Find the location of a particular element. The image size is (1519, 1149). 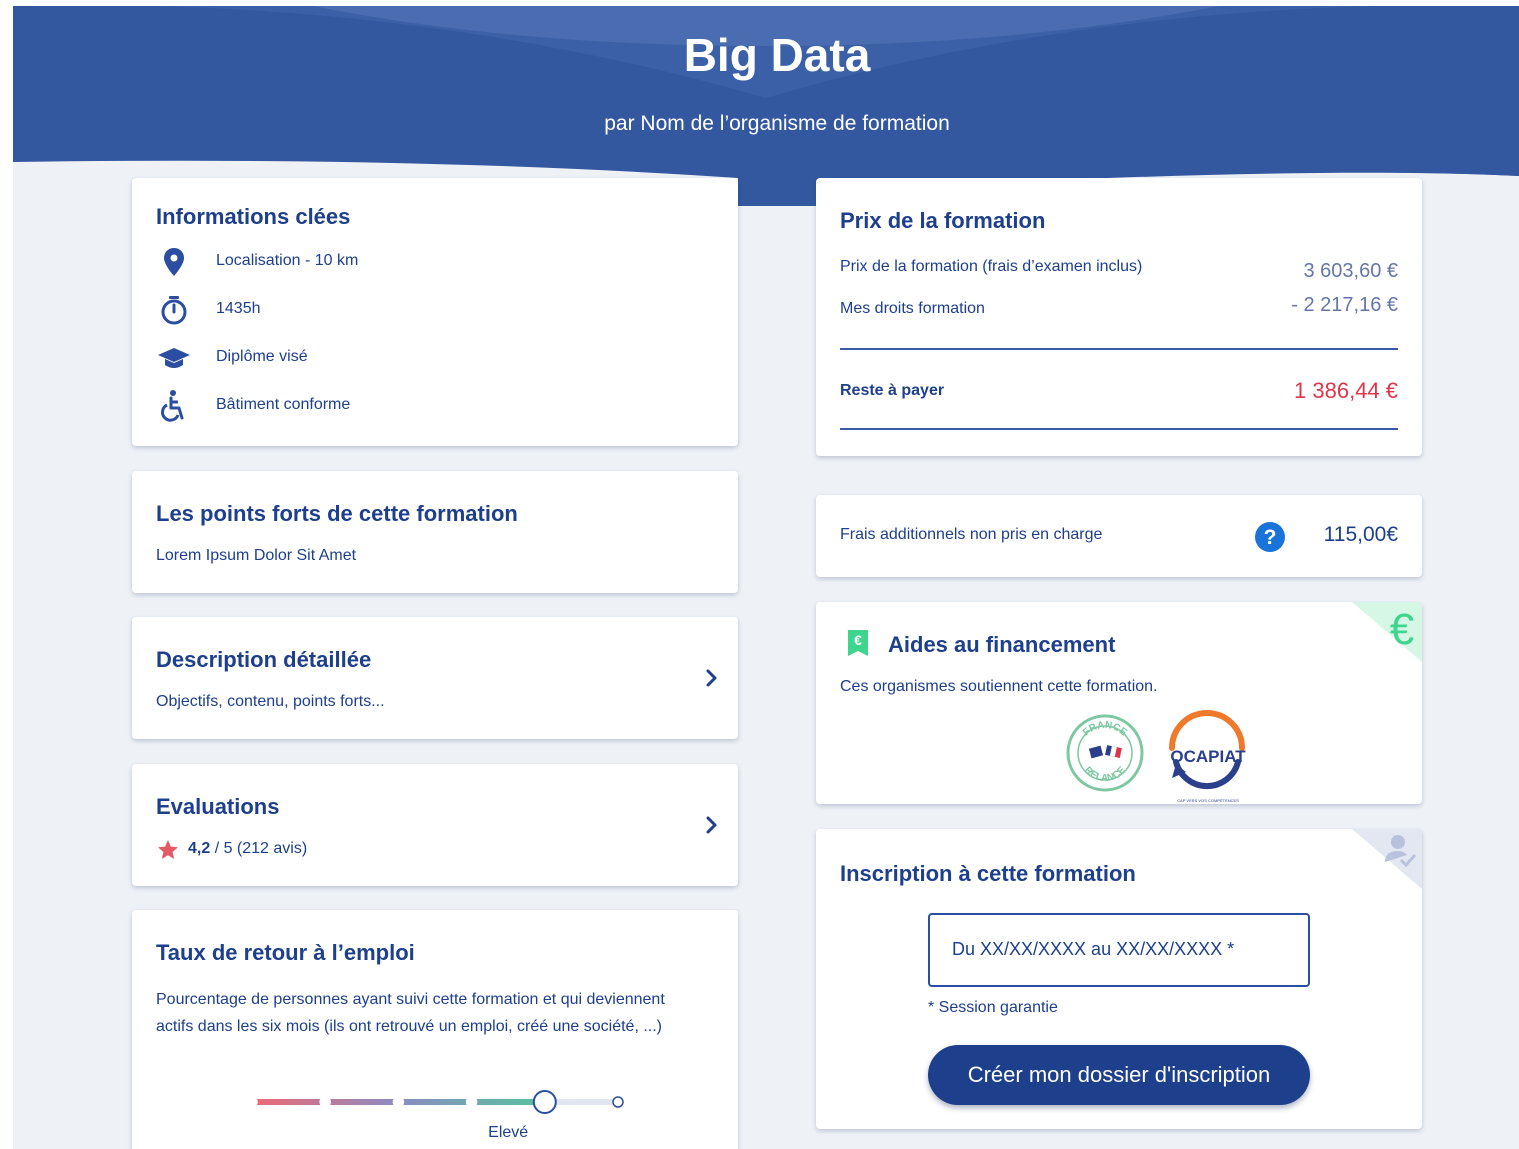

price-row-remaining: Reste à payer 1 386,44 € is located at coordinates (1119, 390).